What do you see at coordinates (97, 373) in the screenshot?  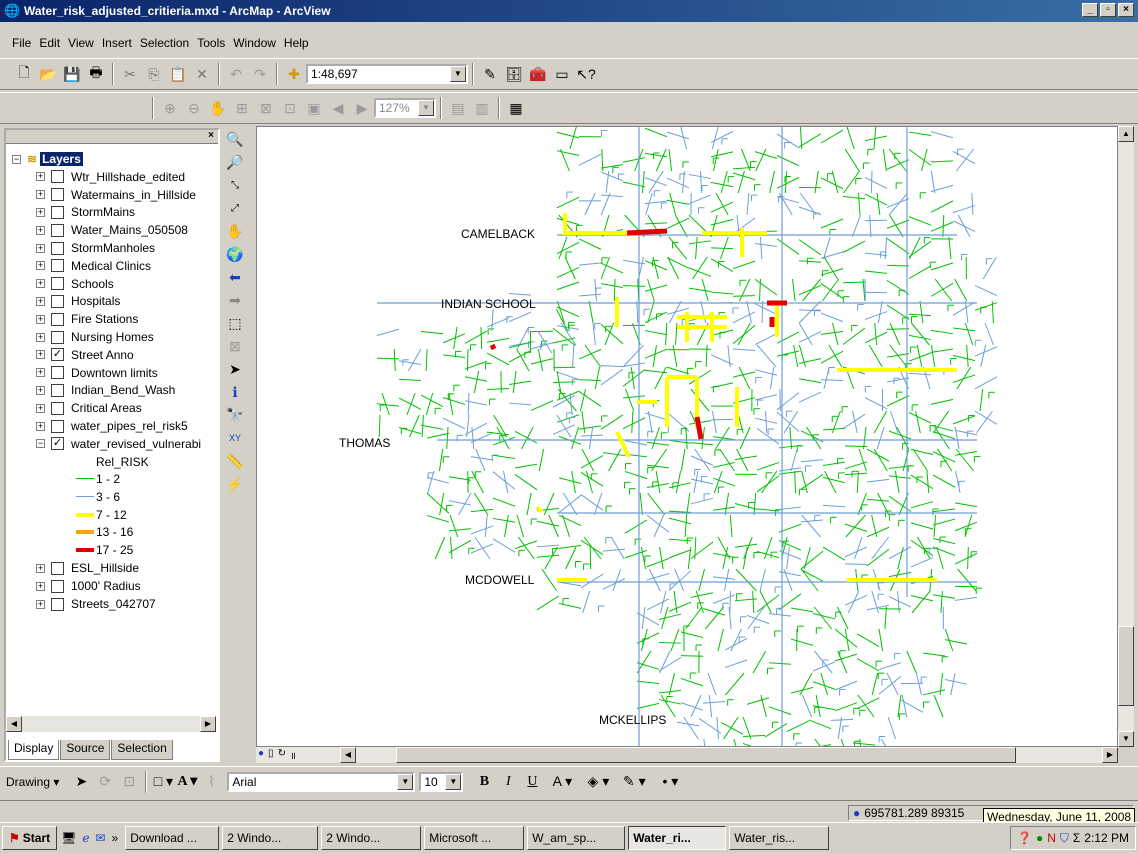 I see `layer-row-11: + Downtown limits` at bounding box center [97, 373].